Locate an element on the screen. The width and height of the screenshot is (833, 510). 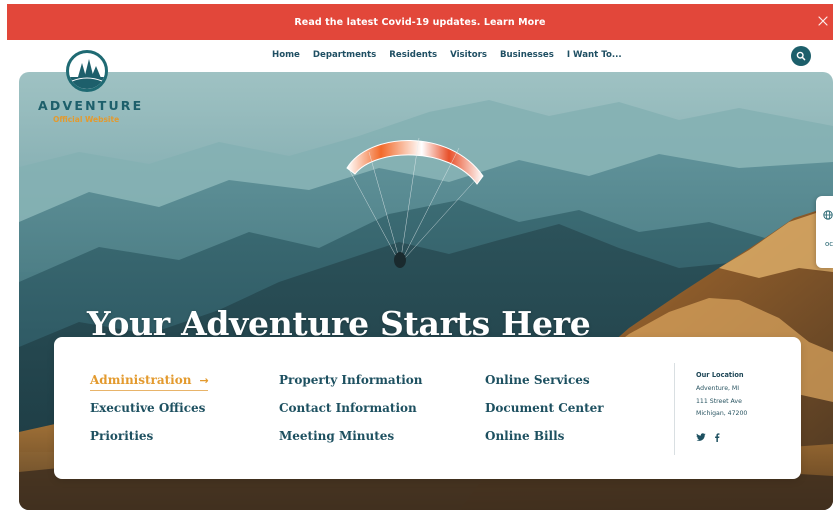
social-links is located at coordinates (708, 437).